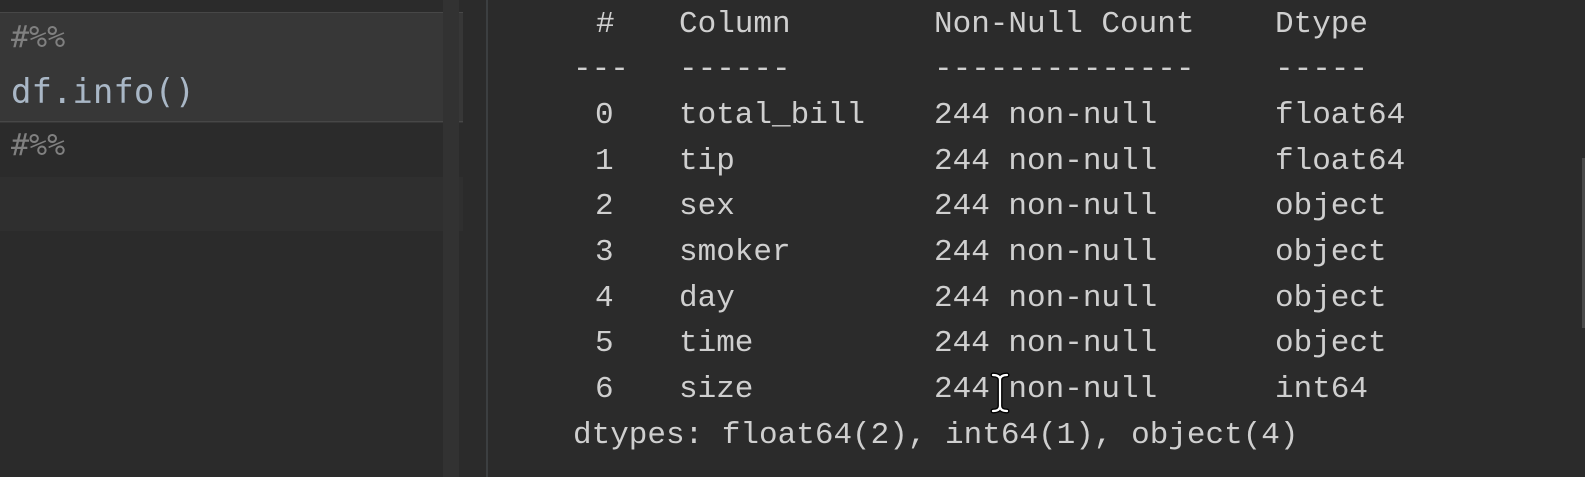  I want to click on row-4-count: 244 non-null, so click(1046, 298).